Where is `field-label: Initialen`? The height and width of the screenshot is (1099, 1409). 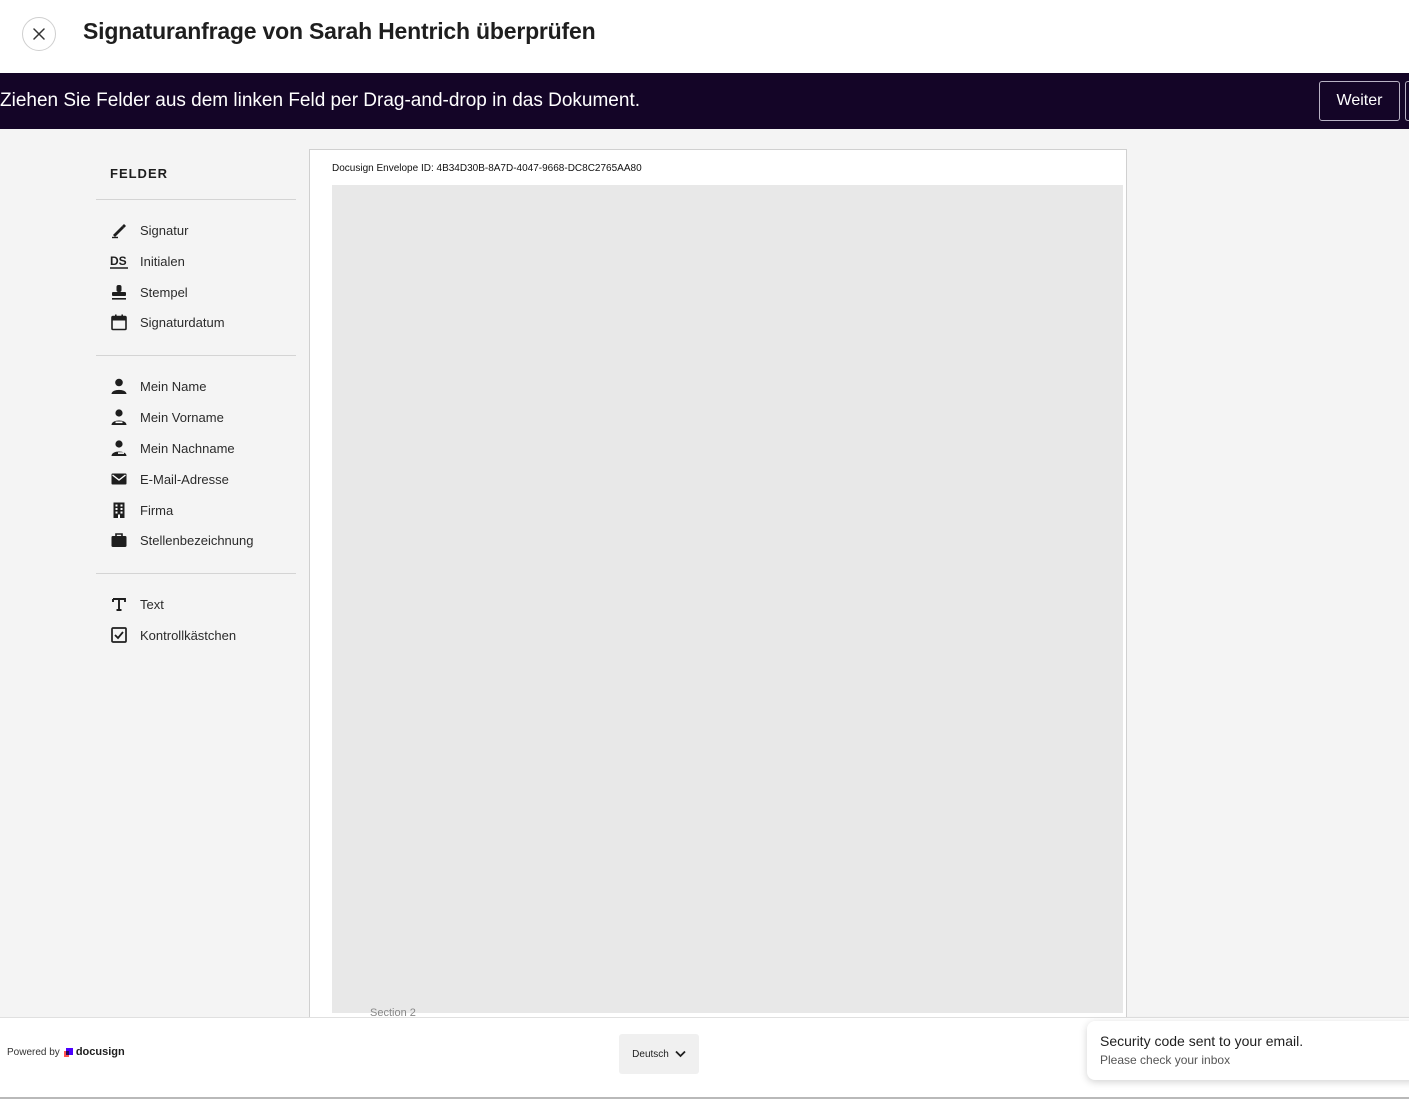
field-label: Initialen is located at coordinates (162, 261).